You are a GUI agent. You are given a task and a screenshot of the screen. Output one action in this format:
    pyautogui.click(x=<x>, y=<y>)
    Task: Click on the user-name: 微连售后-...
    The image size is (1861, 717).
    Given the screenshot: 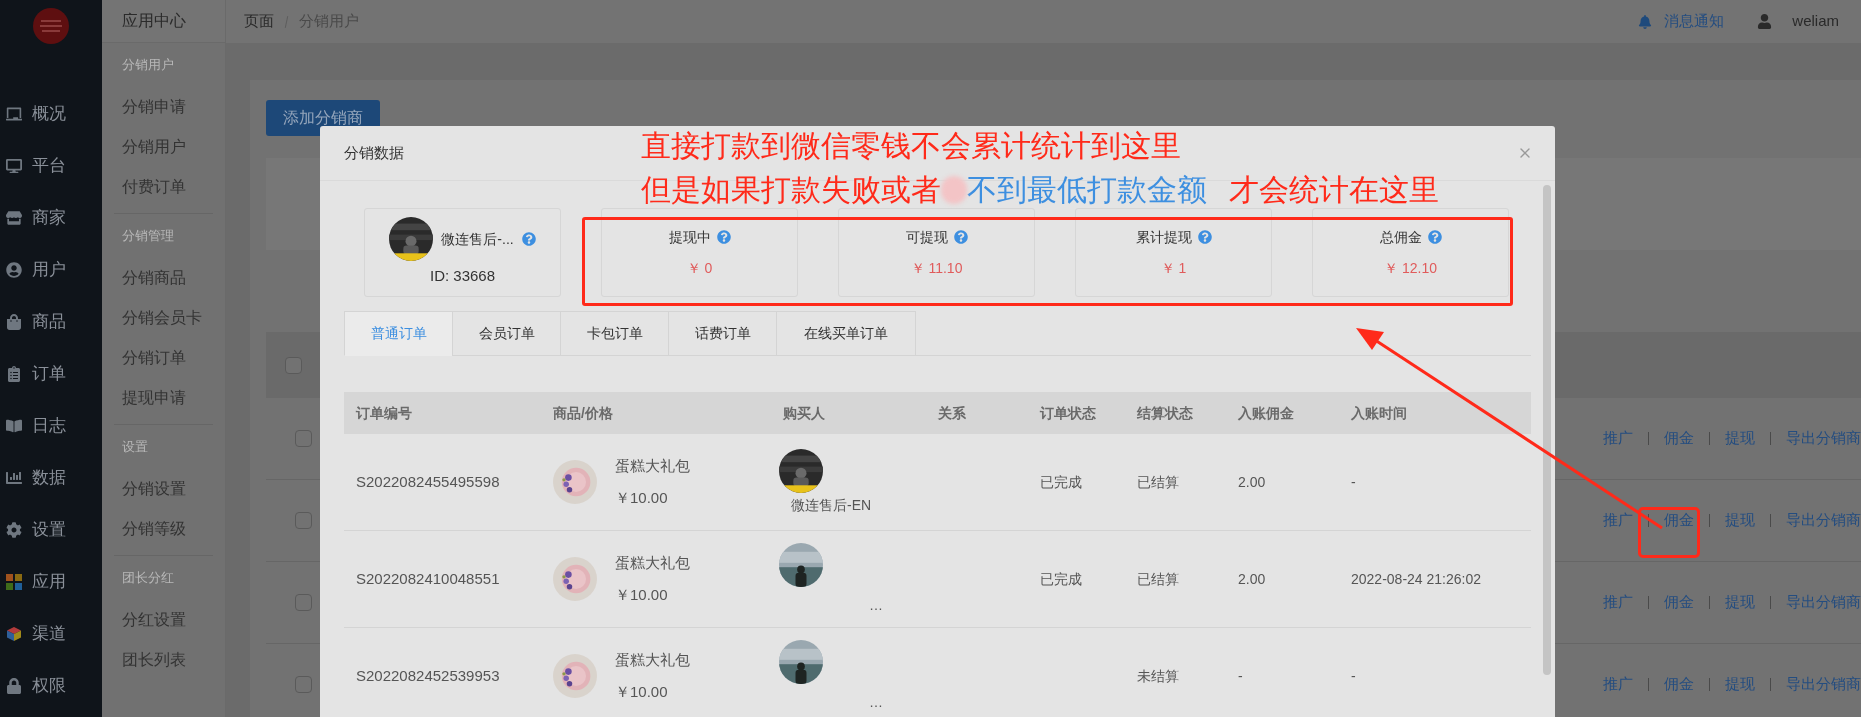 What is the action you would take?
    pyautogui.click(x=477, y=239)
    